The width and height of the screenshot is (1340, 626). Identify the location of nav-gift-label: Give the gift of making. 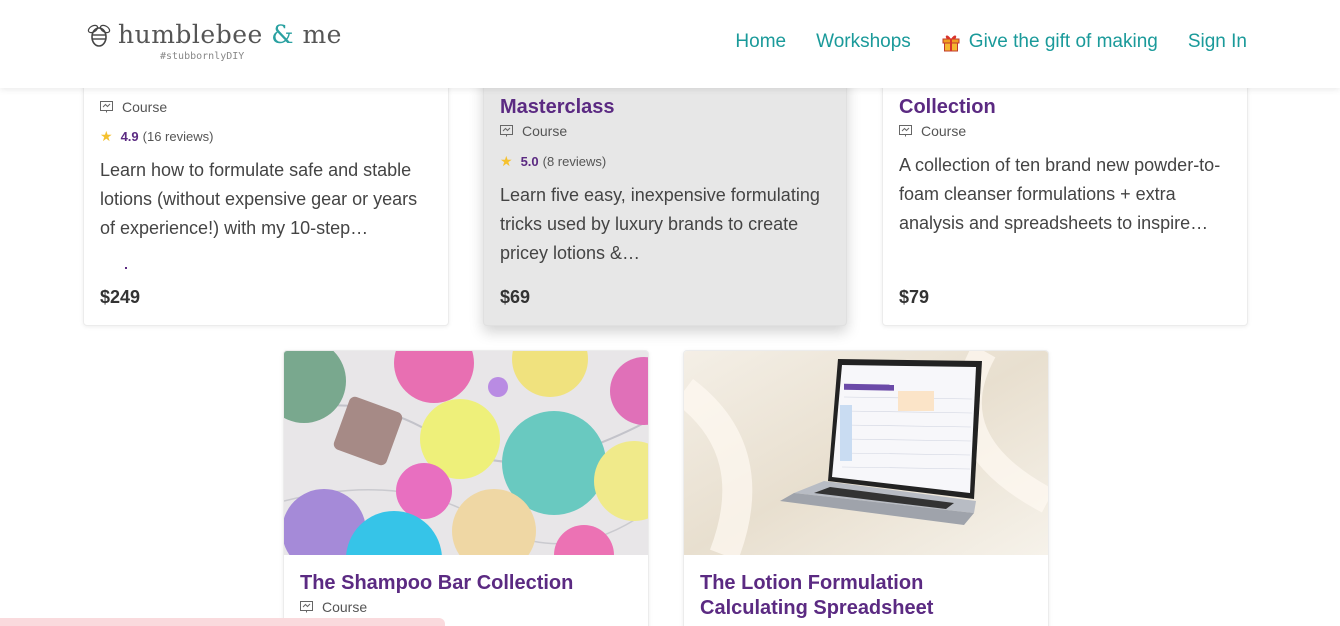
(1063, 41).